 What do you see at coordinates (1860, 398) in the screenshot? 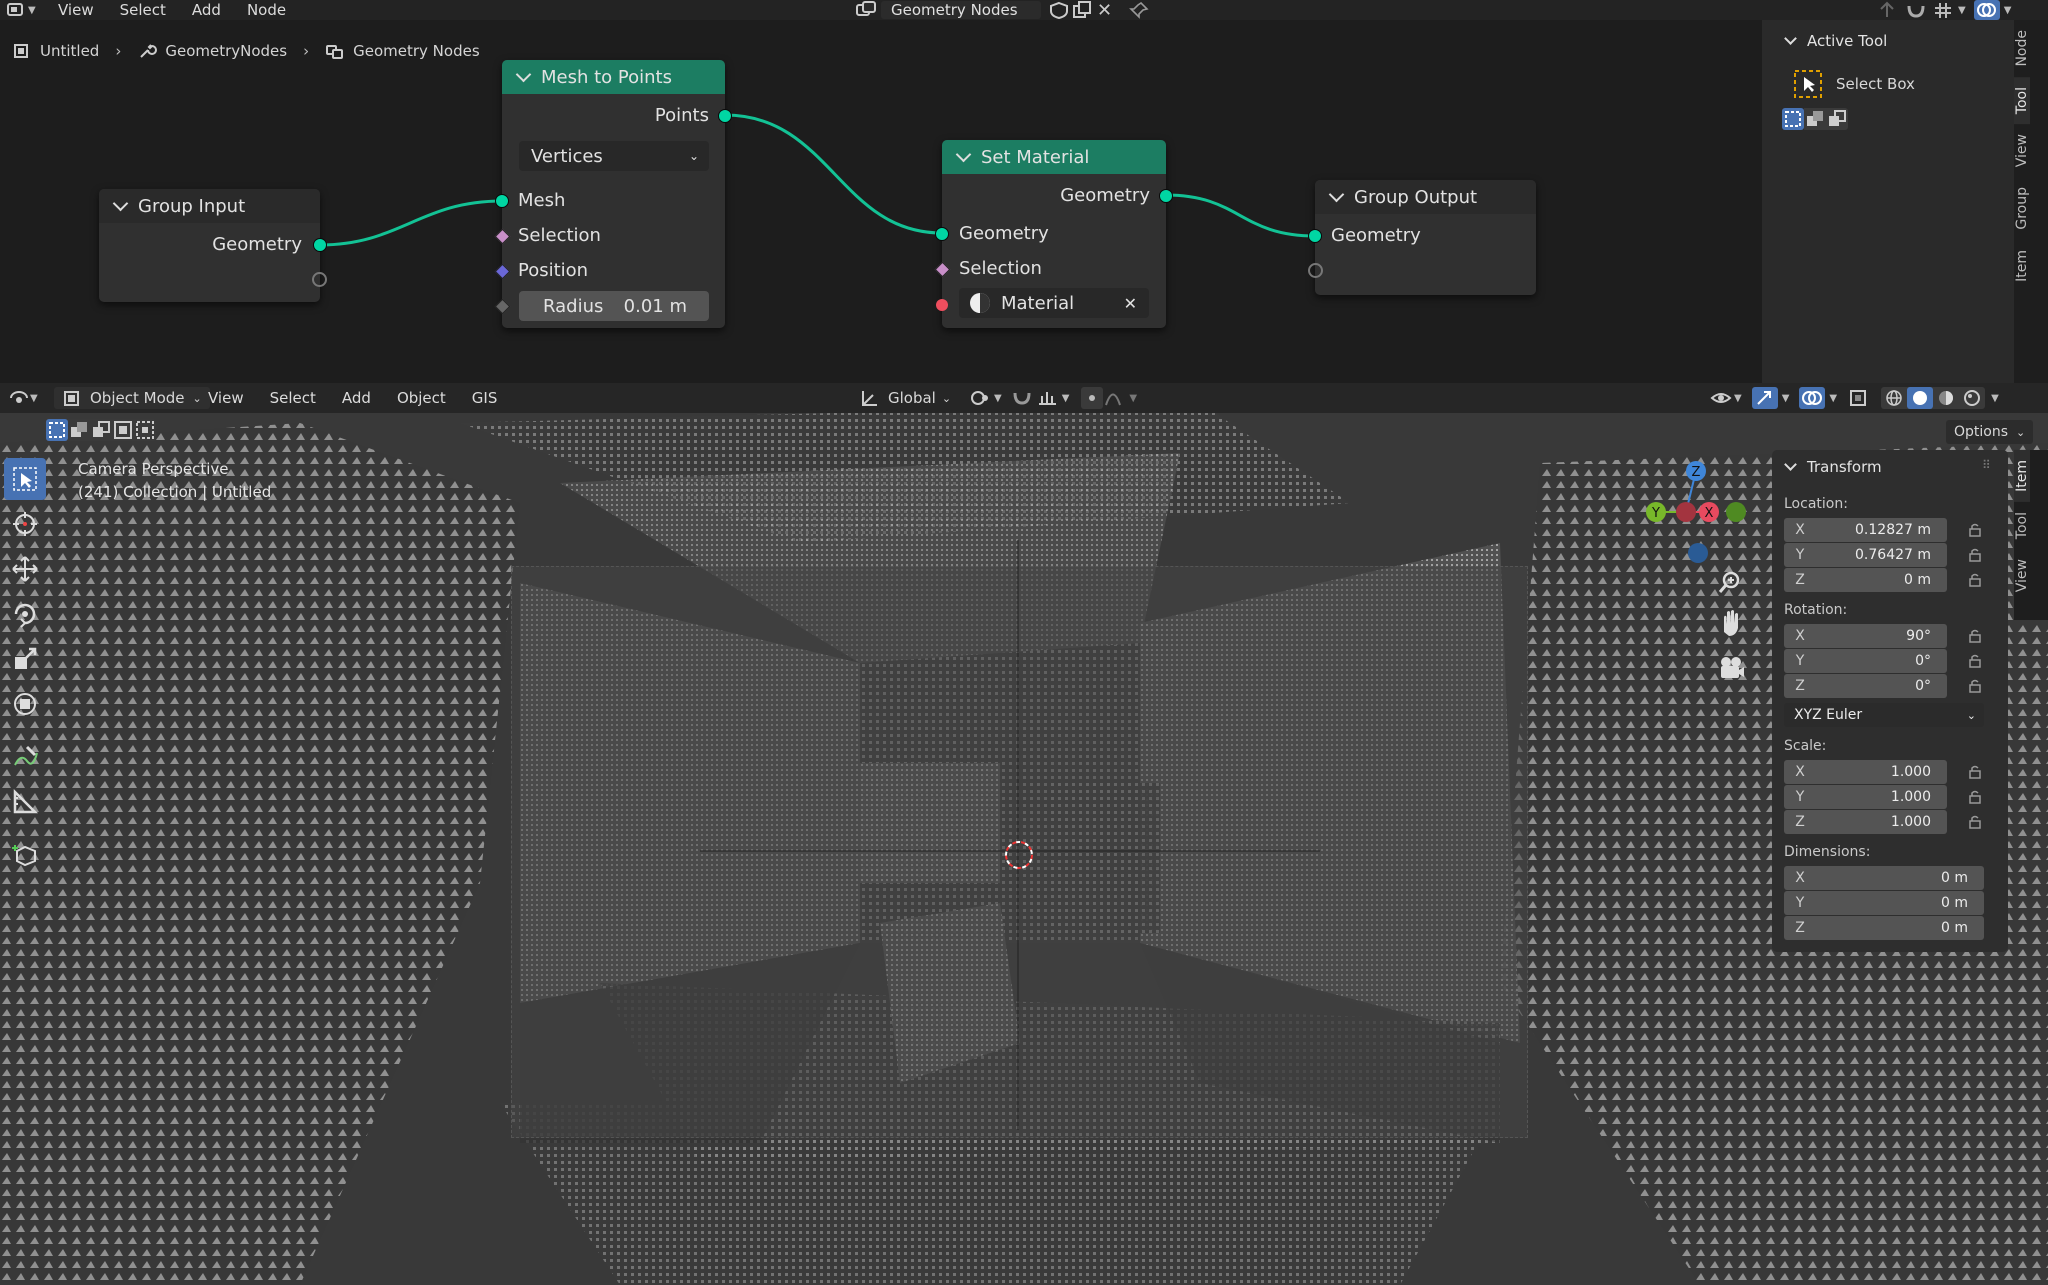
I see `xray-toggle-icon` at bounding box center [1860, 398].